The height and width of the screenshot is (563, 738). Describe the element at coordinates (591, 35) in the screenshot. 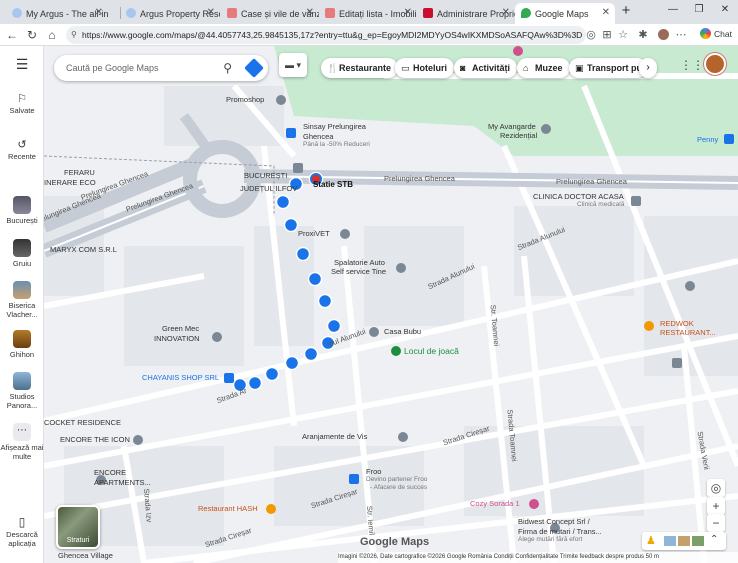

I see `location-permission-icon: ◎` at that location.